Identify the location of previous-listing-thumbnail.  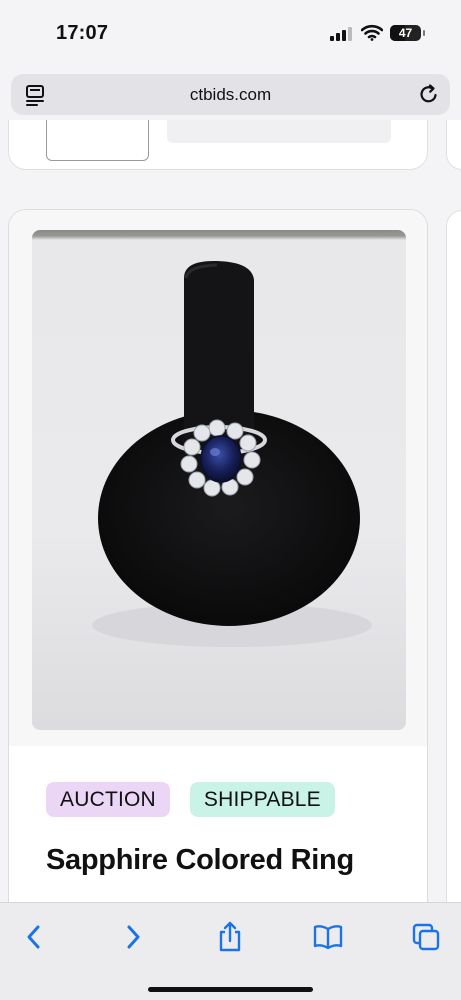
(97, 140).